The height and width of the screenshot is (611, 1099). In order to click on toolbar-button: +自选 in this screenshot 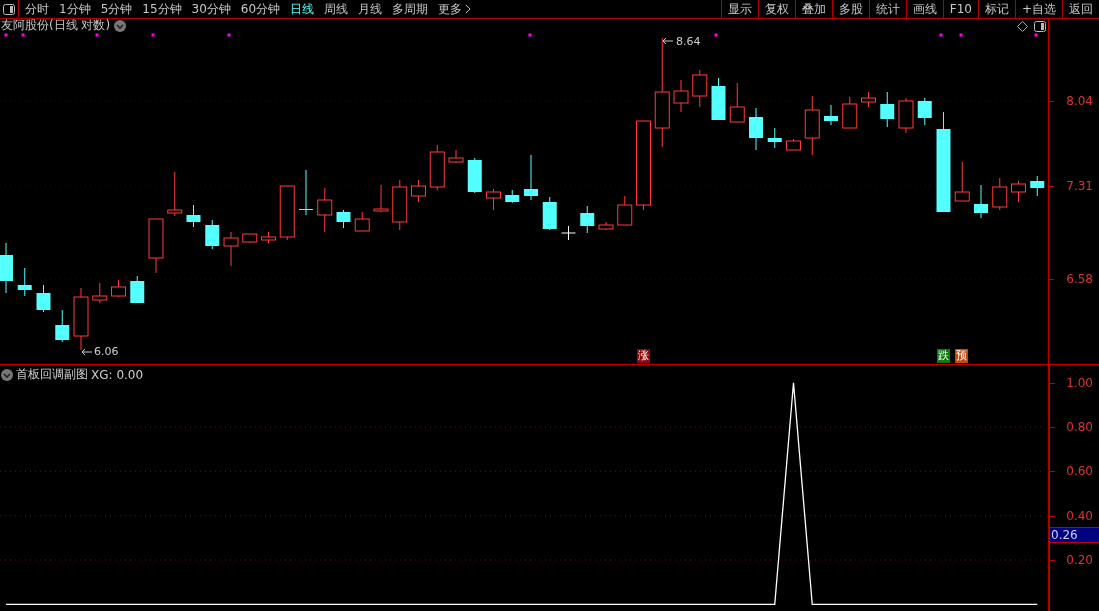, I will do `click(1038, 9)`.